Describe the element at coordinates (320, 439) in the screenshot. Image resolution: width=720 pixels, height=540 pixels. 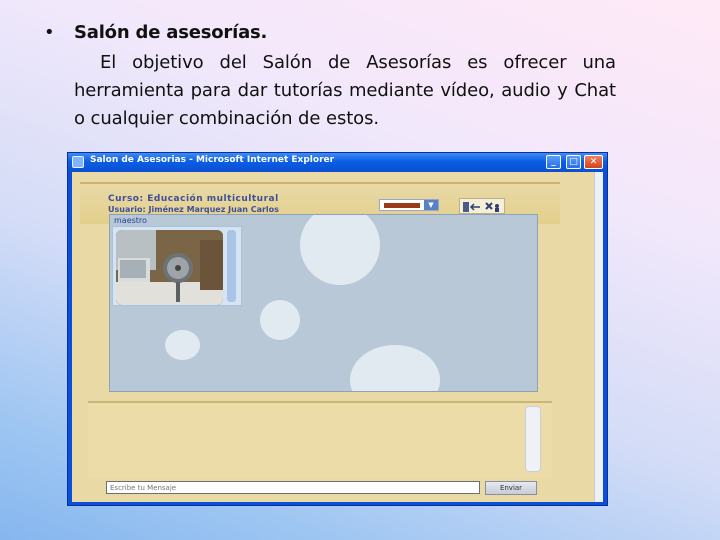
I see `chat-area` at that location.